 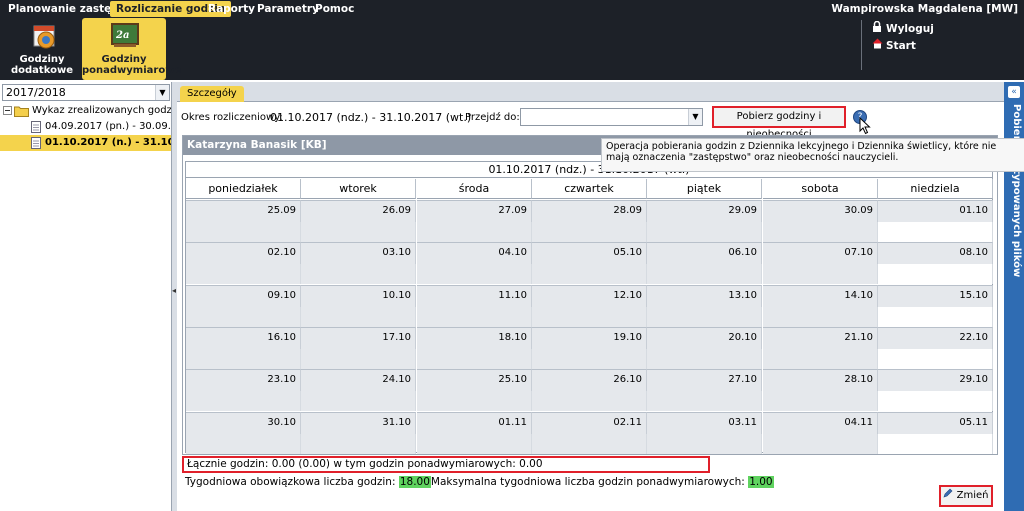 What do you see at coordinates (820, 380) in the screenshot?
I see `calendar-date: 28.10` at bounding box center [820, 380].